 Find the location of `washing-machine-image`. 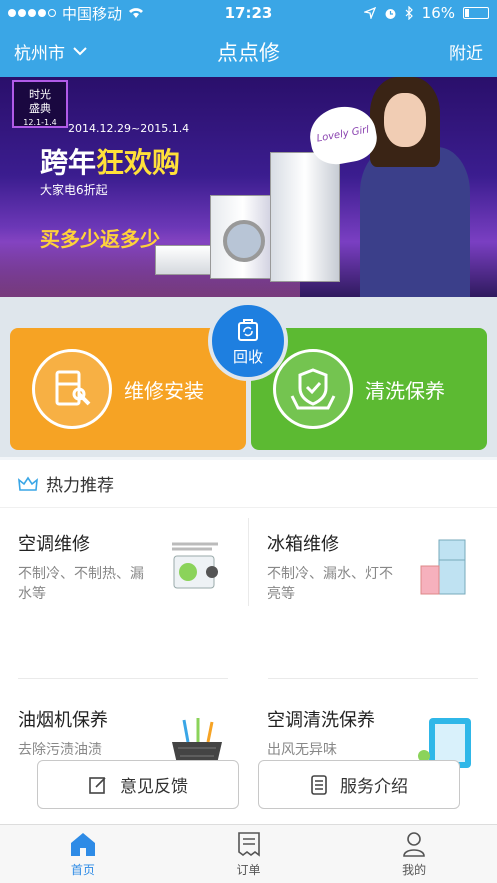

washing-machine-image is located at coordinates (243, 237).